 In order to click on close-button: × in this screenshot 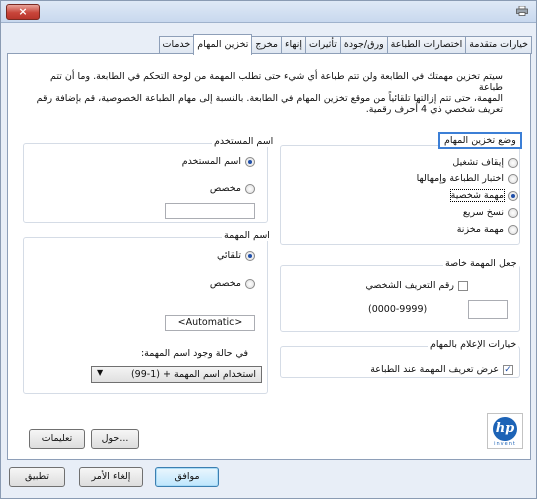, I will do `click(23, 12)`.